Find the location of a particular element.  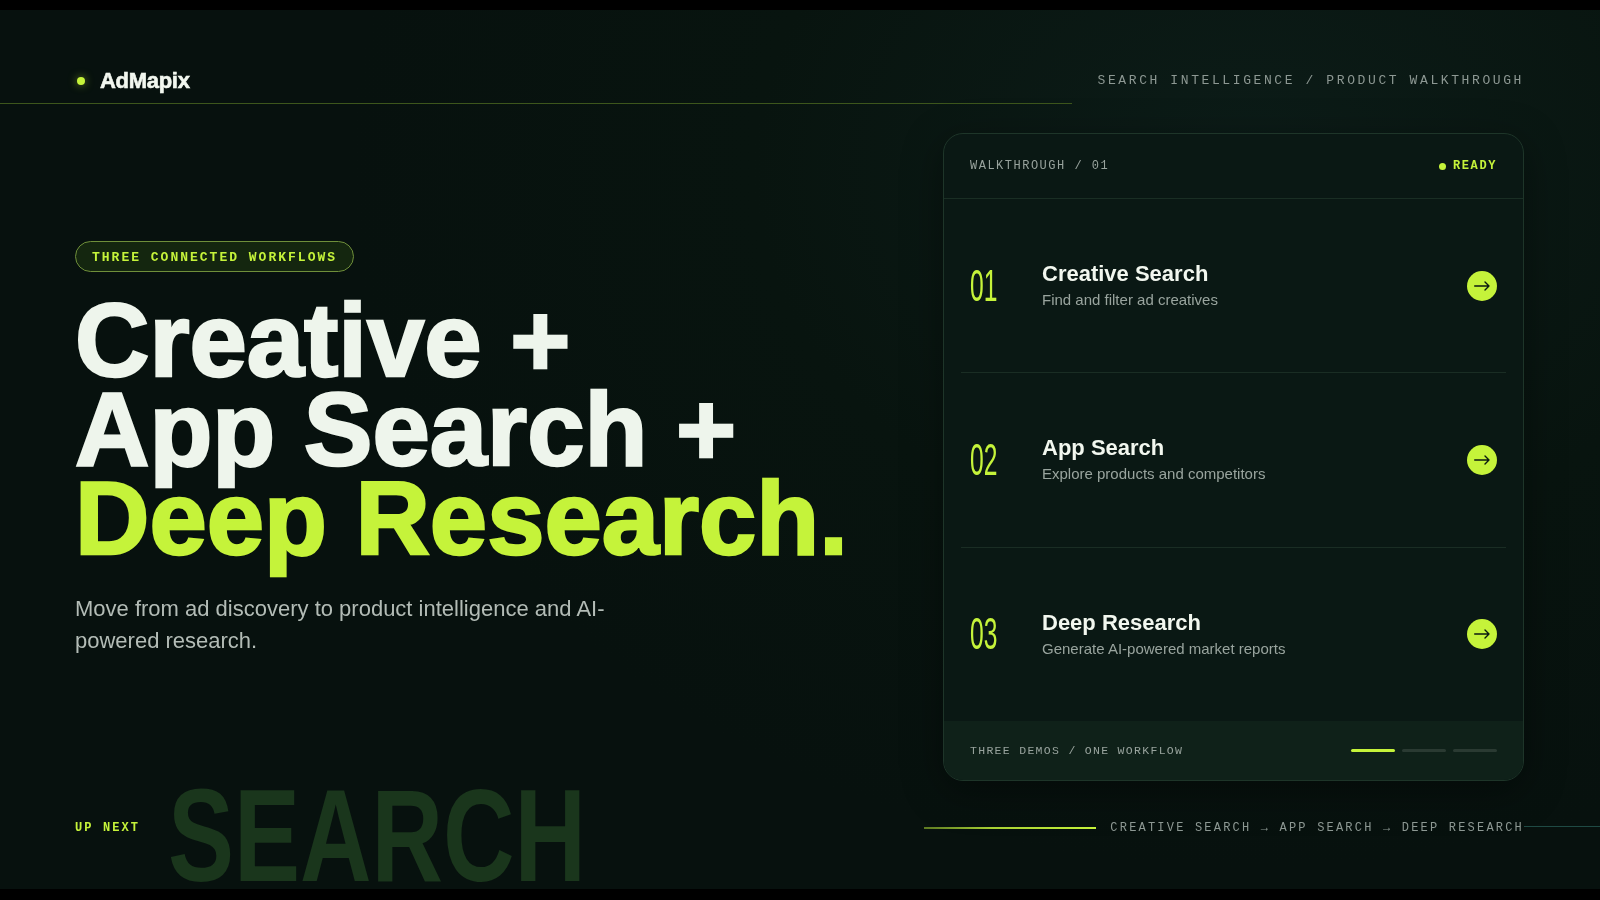

step-description: Generate AI-powered market reports is located at coordinates (1164, 648).